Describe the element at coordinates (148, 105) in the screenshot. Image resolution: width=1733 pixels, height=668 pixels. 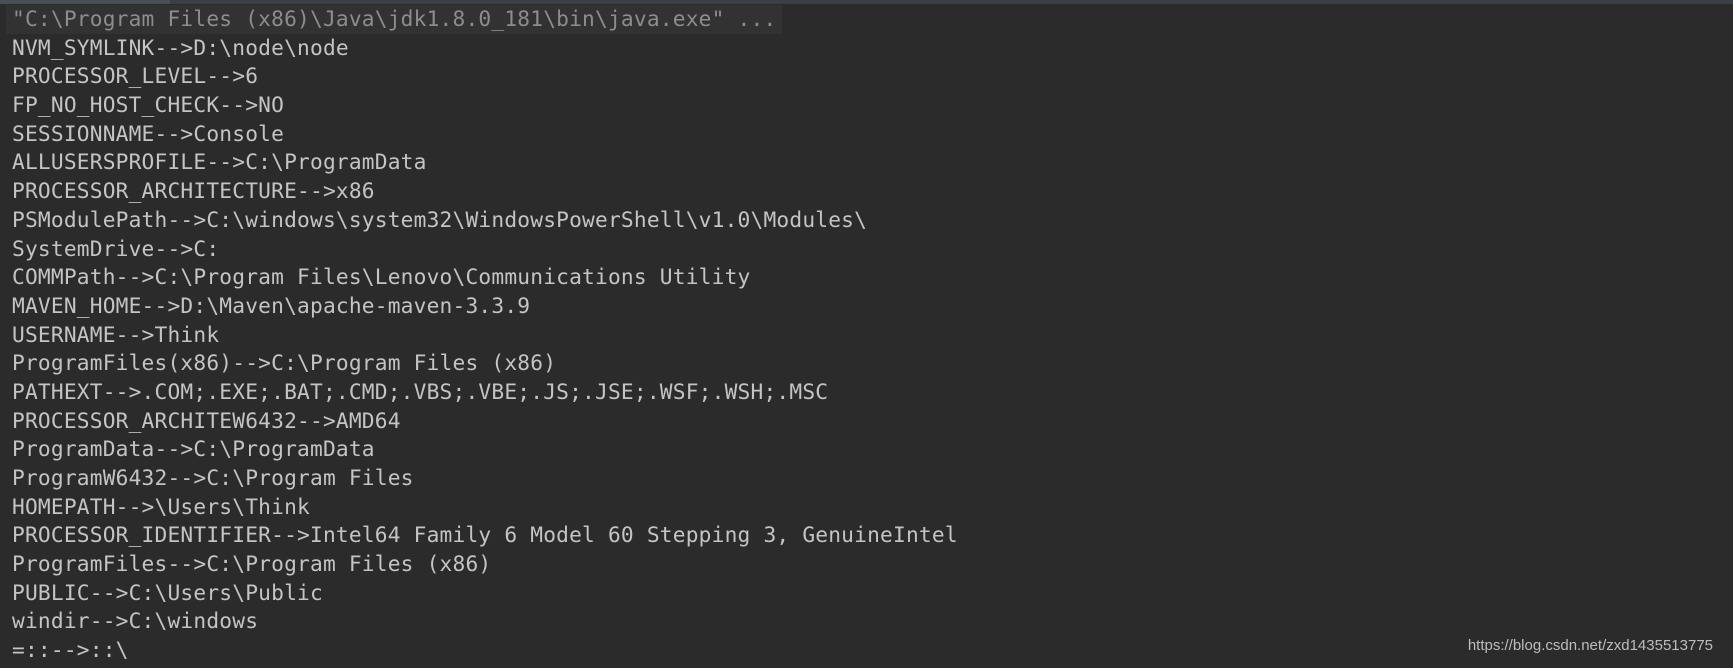
I see `console-line: FP_NO_HOST_CHECK-->NO` at that location.